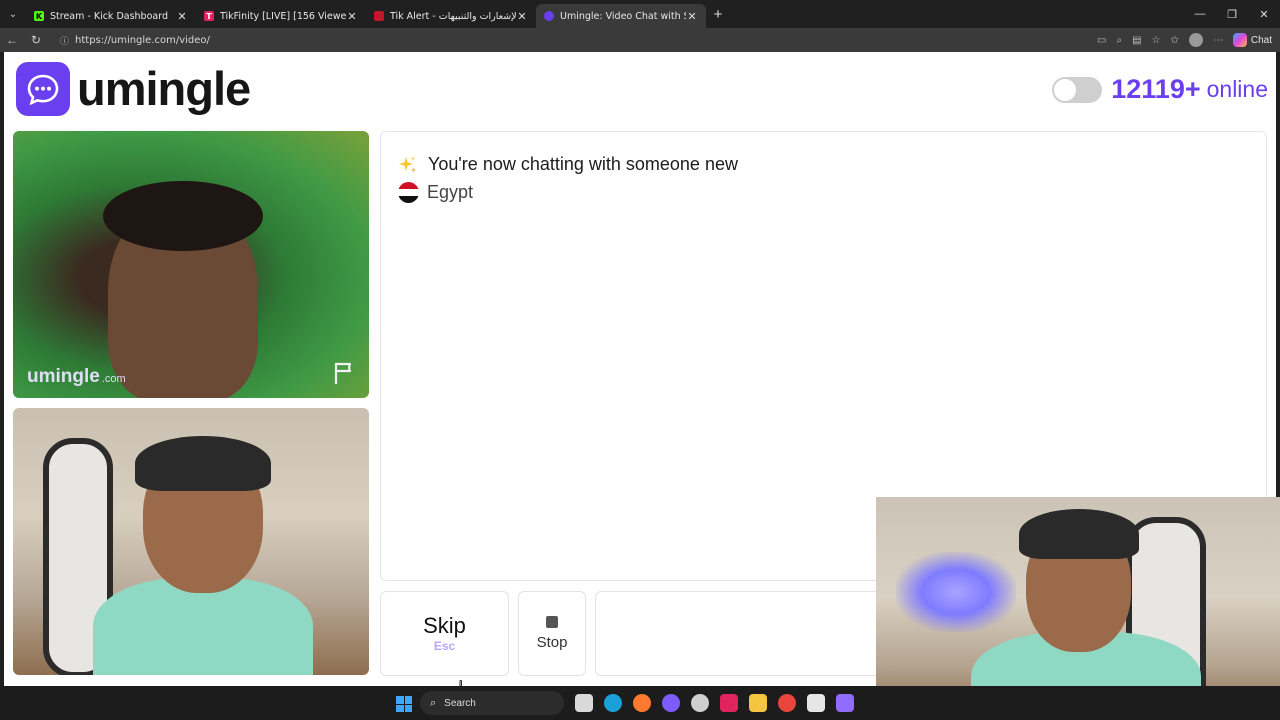  I want to click on taskbar-search: ⌕ Search, so click(492, 703).